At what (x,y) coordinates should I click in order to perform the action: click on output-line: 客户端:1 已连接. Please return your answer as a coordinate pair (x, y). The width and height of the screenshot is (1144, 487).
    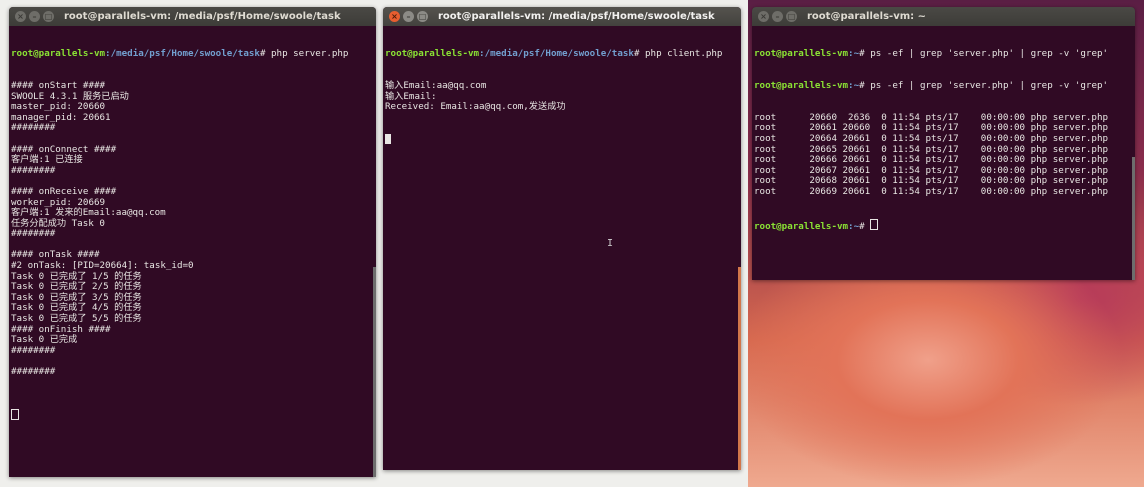
    Looking at the image, I should click on (47, 160).